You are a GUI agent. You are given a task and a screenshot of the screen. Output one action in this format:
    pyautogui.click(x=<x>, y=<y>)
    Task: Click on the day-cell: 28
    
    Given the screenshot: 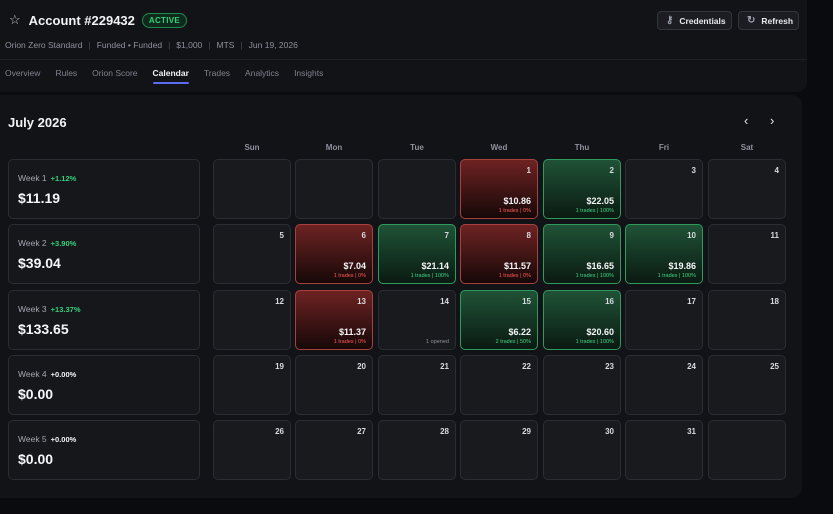 What is the action you would take?
    pyautogui.click(x=417, y=450)
    